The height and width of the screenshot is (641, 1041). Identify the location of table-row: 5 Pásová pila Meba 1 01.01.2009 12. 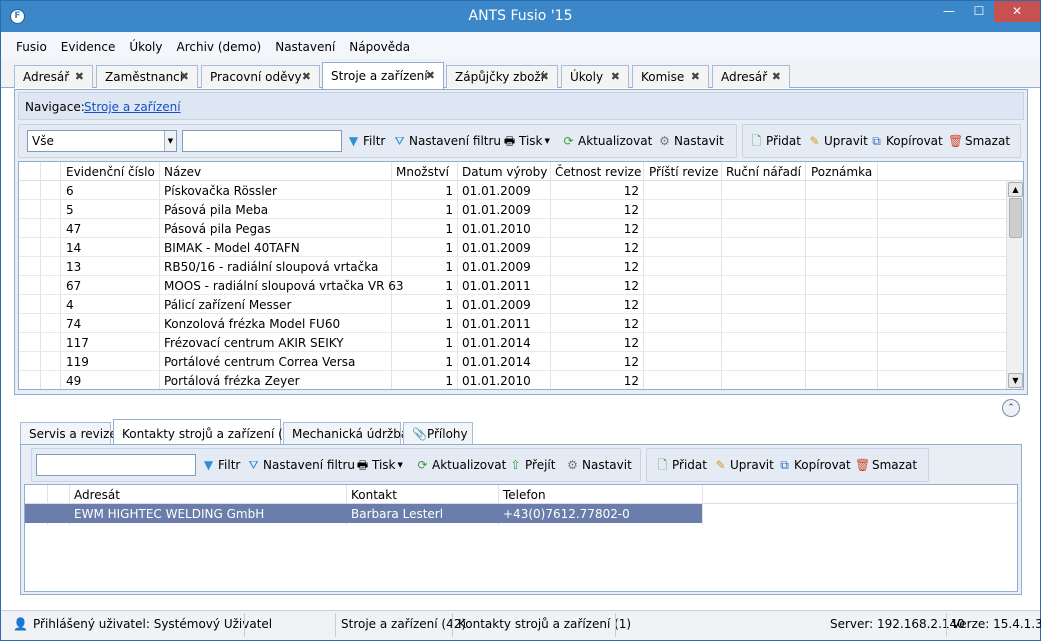
(513, 209).